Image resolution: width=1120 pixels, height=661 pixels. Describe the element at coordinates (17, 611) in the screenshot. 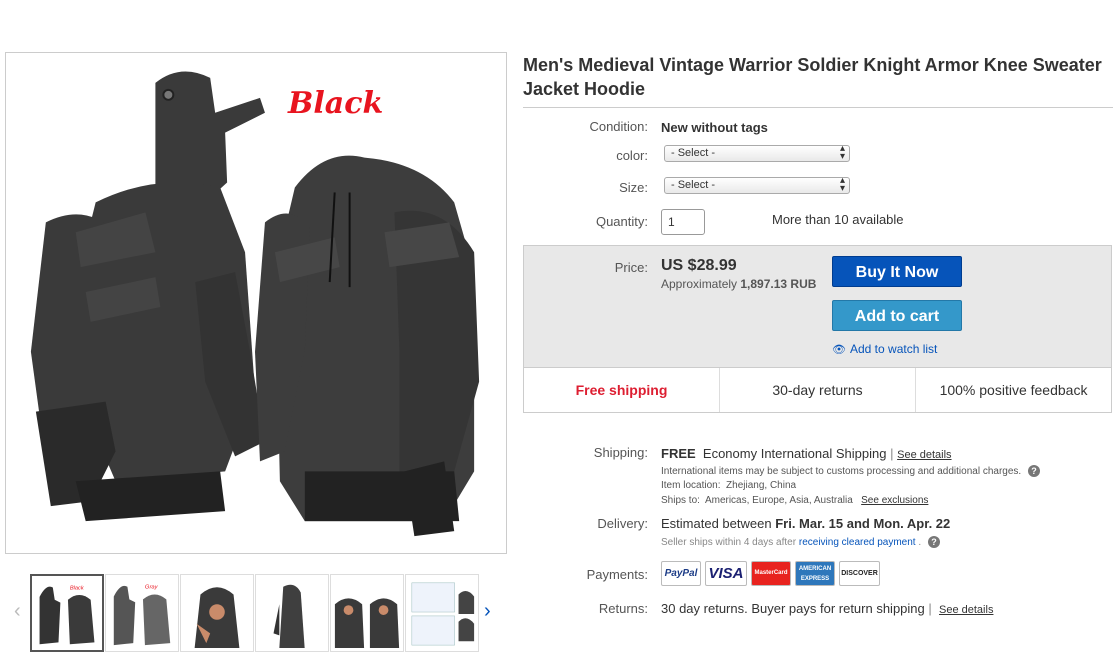

I see `chevron-left-icon: ‹` at that location.